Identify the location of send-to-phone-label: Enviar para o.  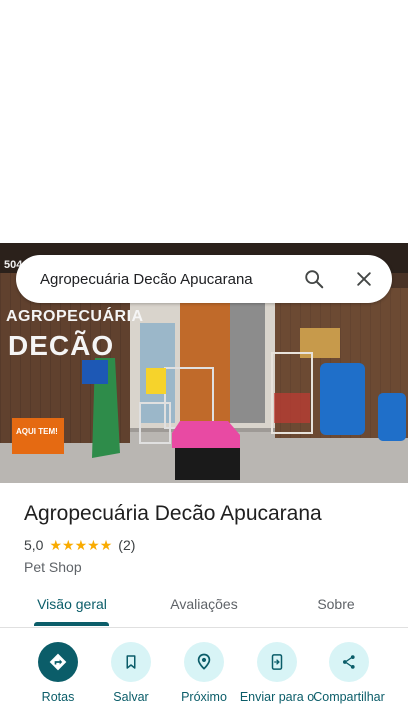
(277, 697).